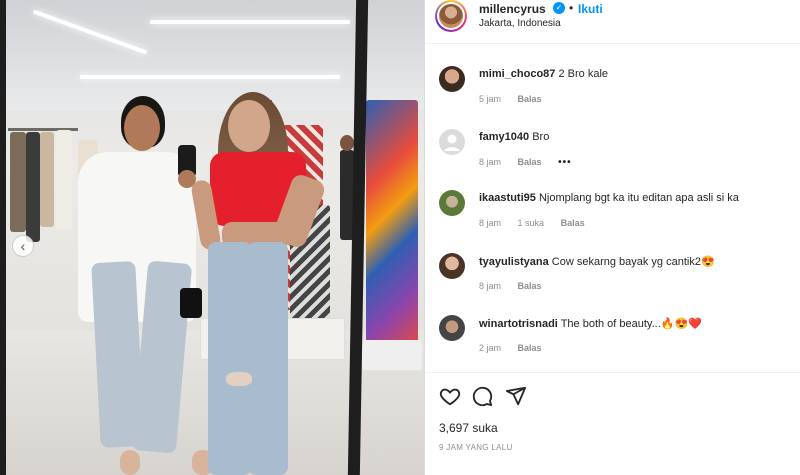 Image resolution: width=800 pixels, height=475 pixels. What do you see at coordinates (612, 423) in the screenshot?
I see `post-actions: 3,697 suka 9 JAM YANG LALU` at bounding box center [612, 423].